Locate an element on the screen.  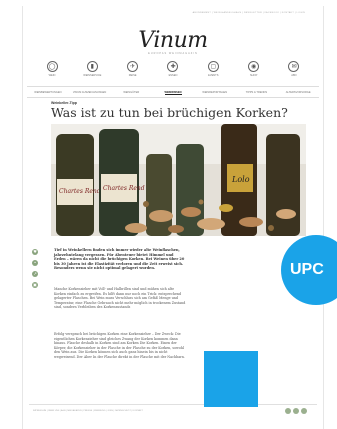
nav-item-weinservice: ▮ WEINSERVICE is located at coordinates (92, 69).